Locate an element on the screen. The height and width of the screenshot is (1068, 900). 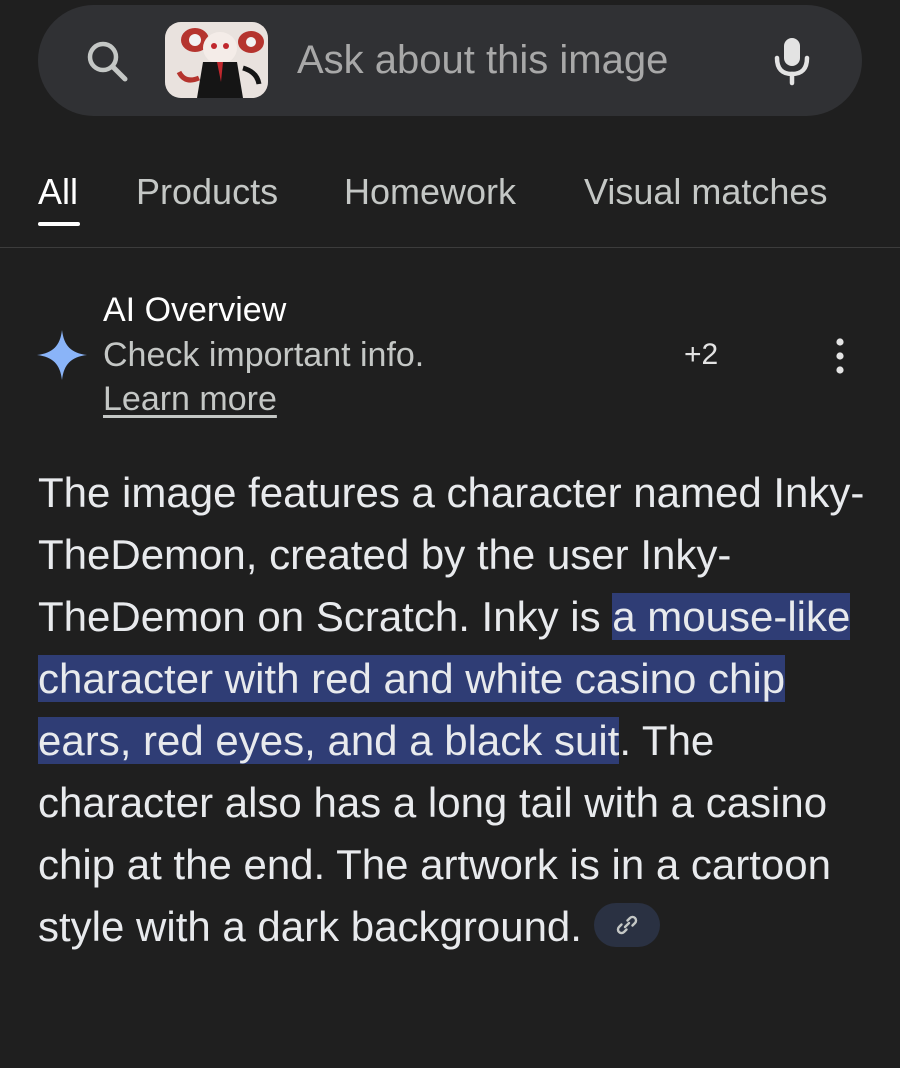
source-link-button is located at coordinates (626, 924).